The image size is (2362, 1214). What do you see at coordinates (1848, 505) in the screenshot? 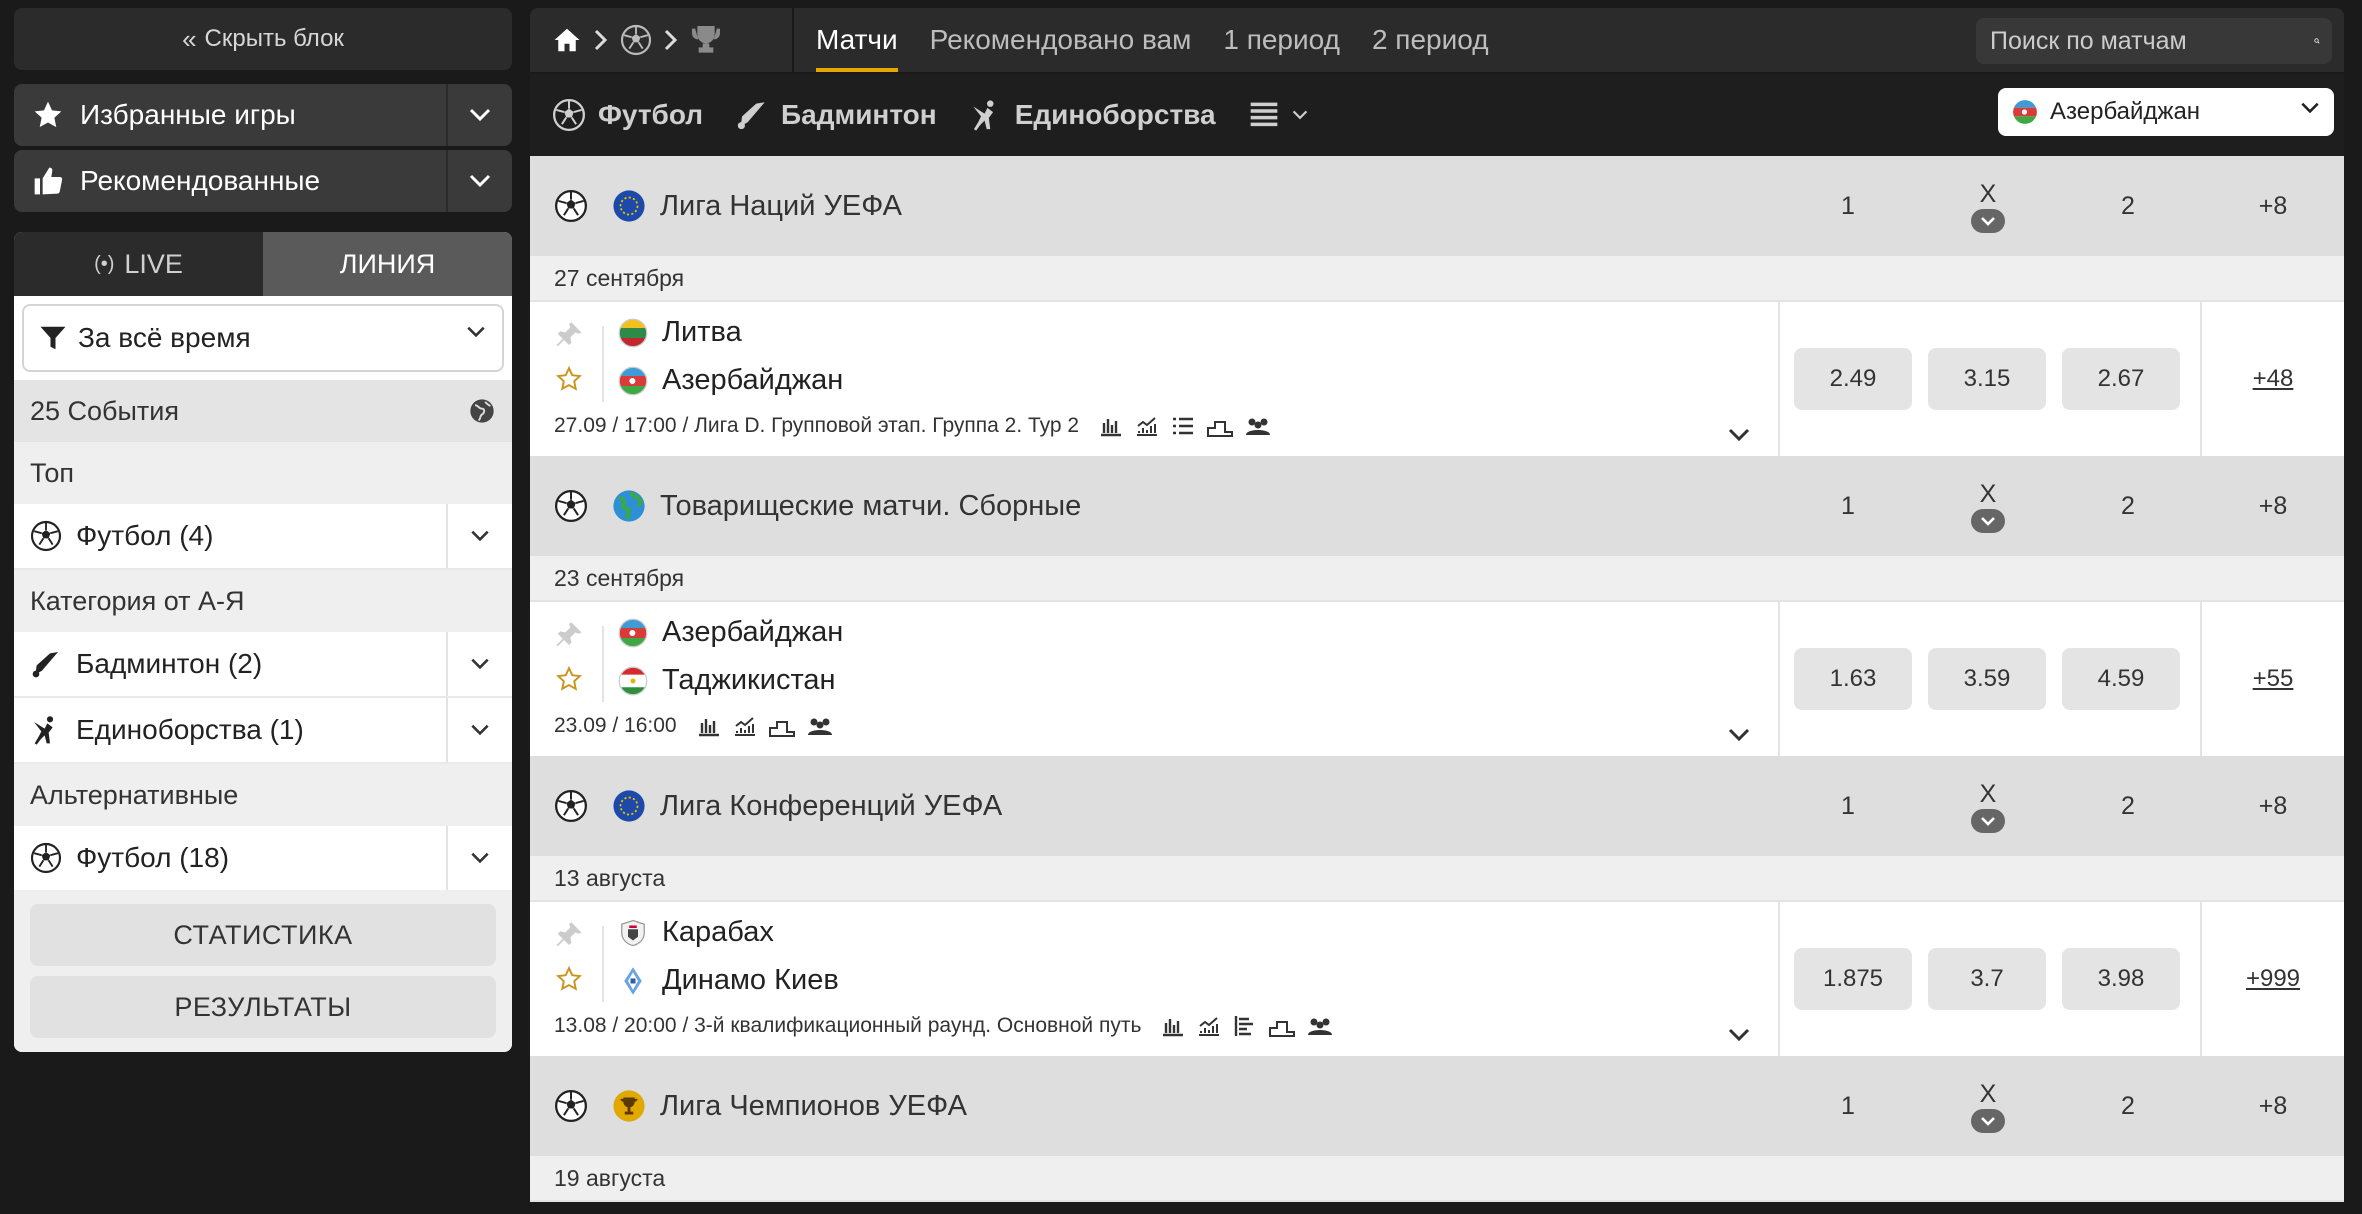
I see `col-1-header: 1` at bounding box center [1848, 505].